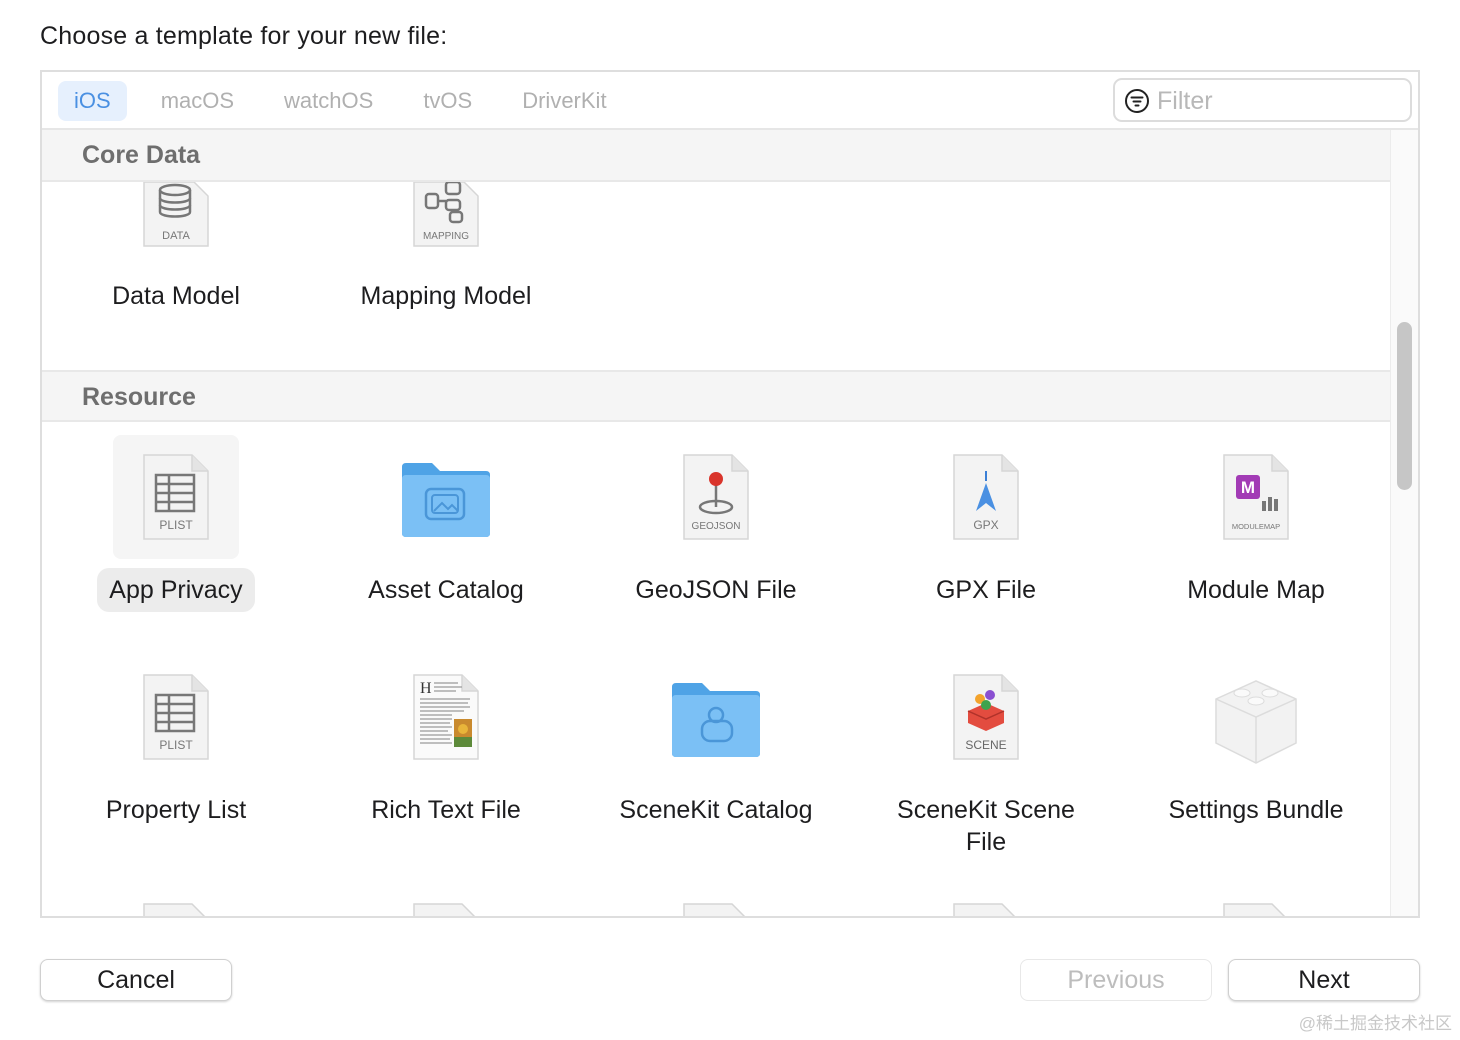  Describe the element at coordinates (446, 500) in the screenshot. I see `folder-photo-icon` at that location.